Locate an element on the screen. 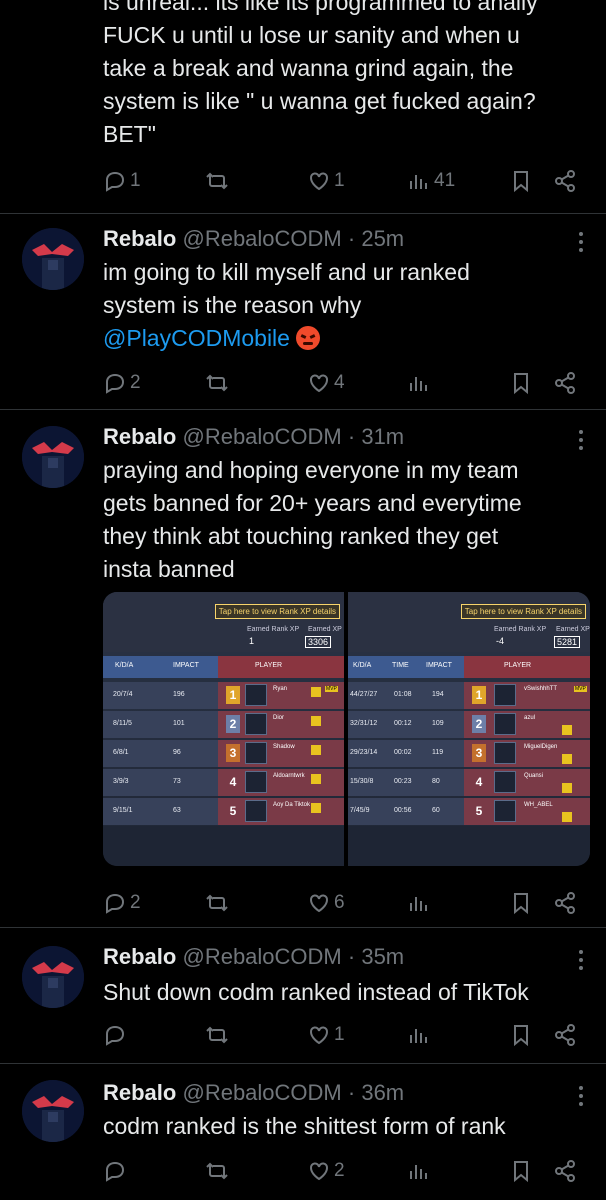 The height and width of the screenshot is (1200, 606). like-button: 2 is located at coordinates (326, 1171).